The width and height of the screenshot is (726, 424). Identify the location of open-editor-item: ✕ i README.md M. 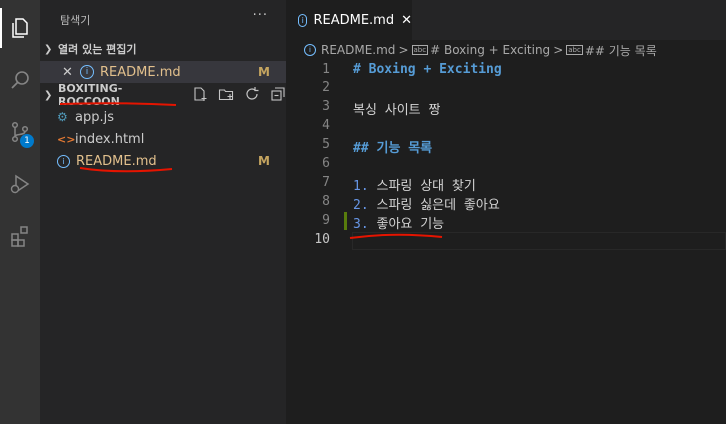
(163, 72).